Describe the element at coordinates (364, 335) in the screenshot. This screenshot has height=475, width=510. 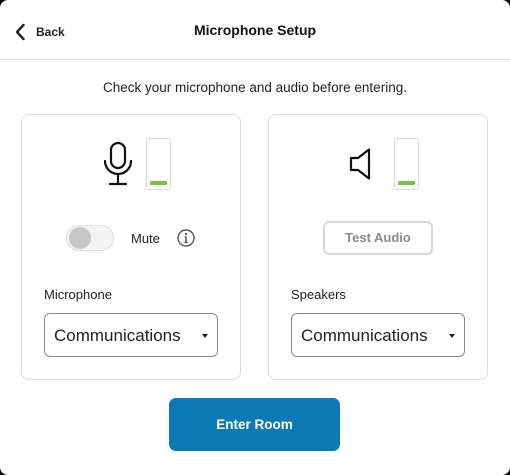
I see `speakers-select-value: Communications` at that location.